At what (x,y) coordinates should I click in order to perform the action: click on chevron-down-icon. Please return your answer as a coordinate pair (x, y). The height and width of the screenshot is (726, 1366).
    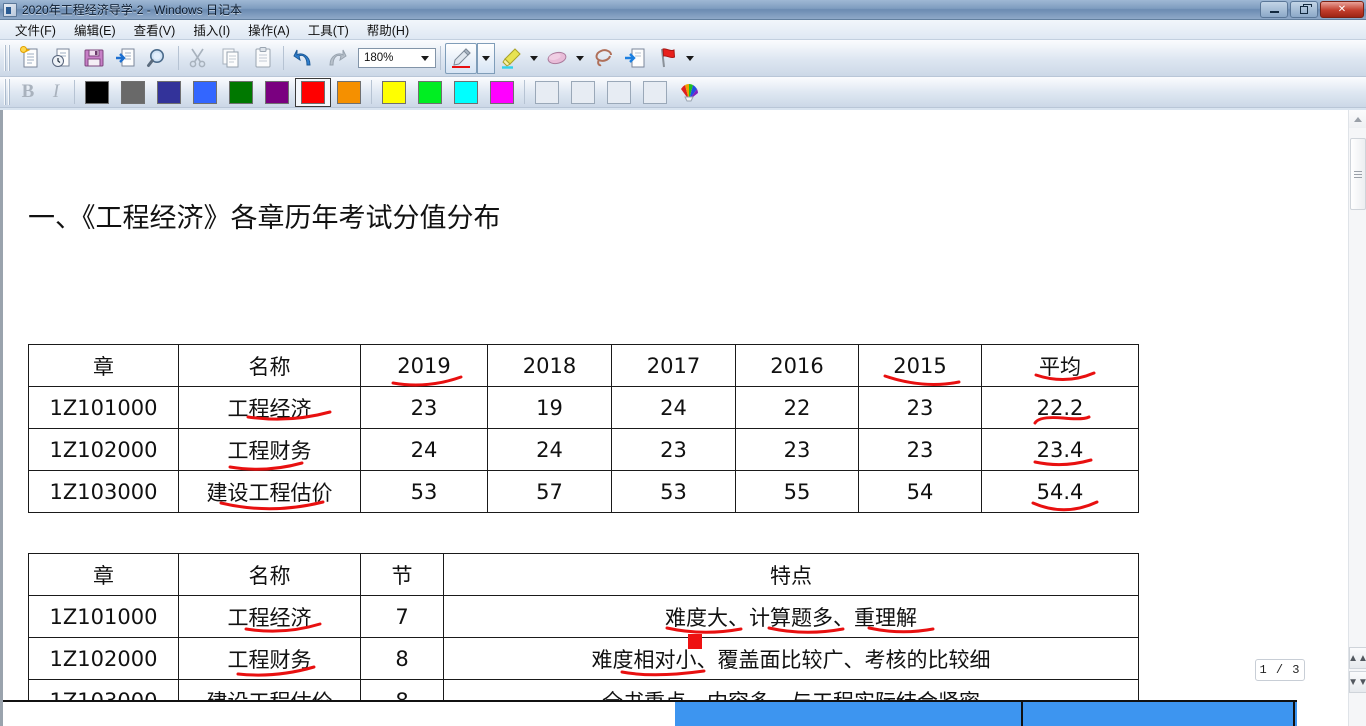
    Looking at the image, I should click on (534, 58).